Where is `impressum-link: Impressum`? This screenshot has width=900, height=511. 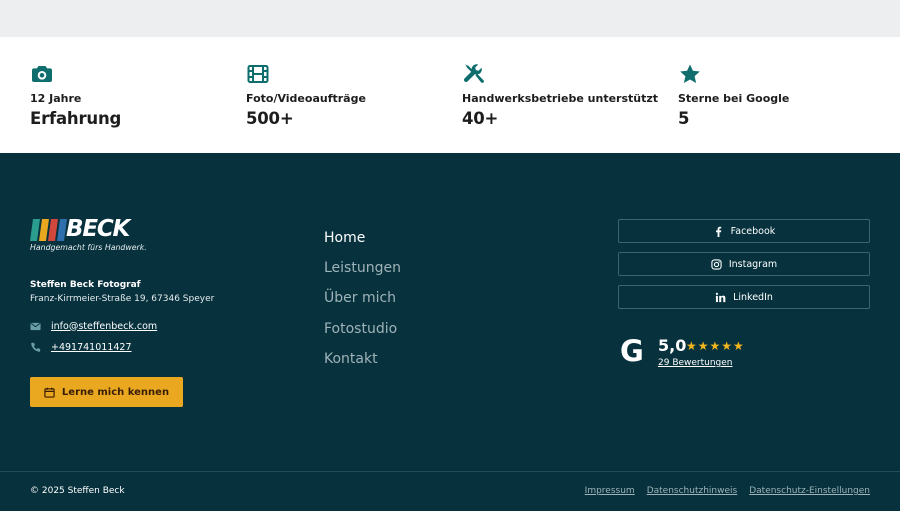
impressum-link: Impressum is located at coordinates (610, 491).